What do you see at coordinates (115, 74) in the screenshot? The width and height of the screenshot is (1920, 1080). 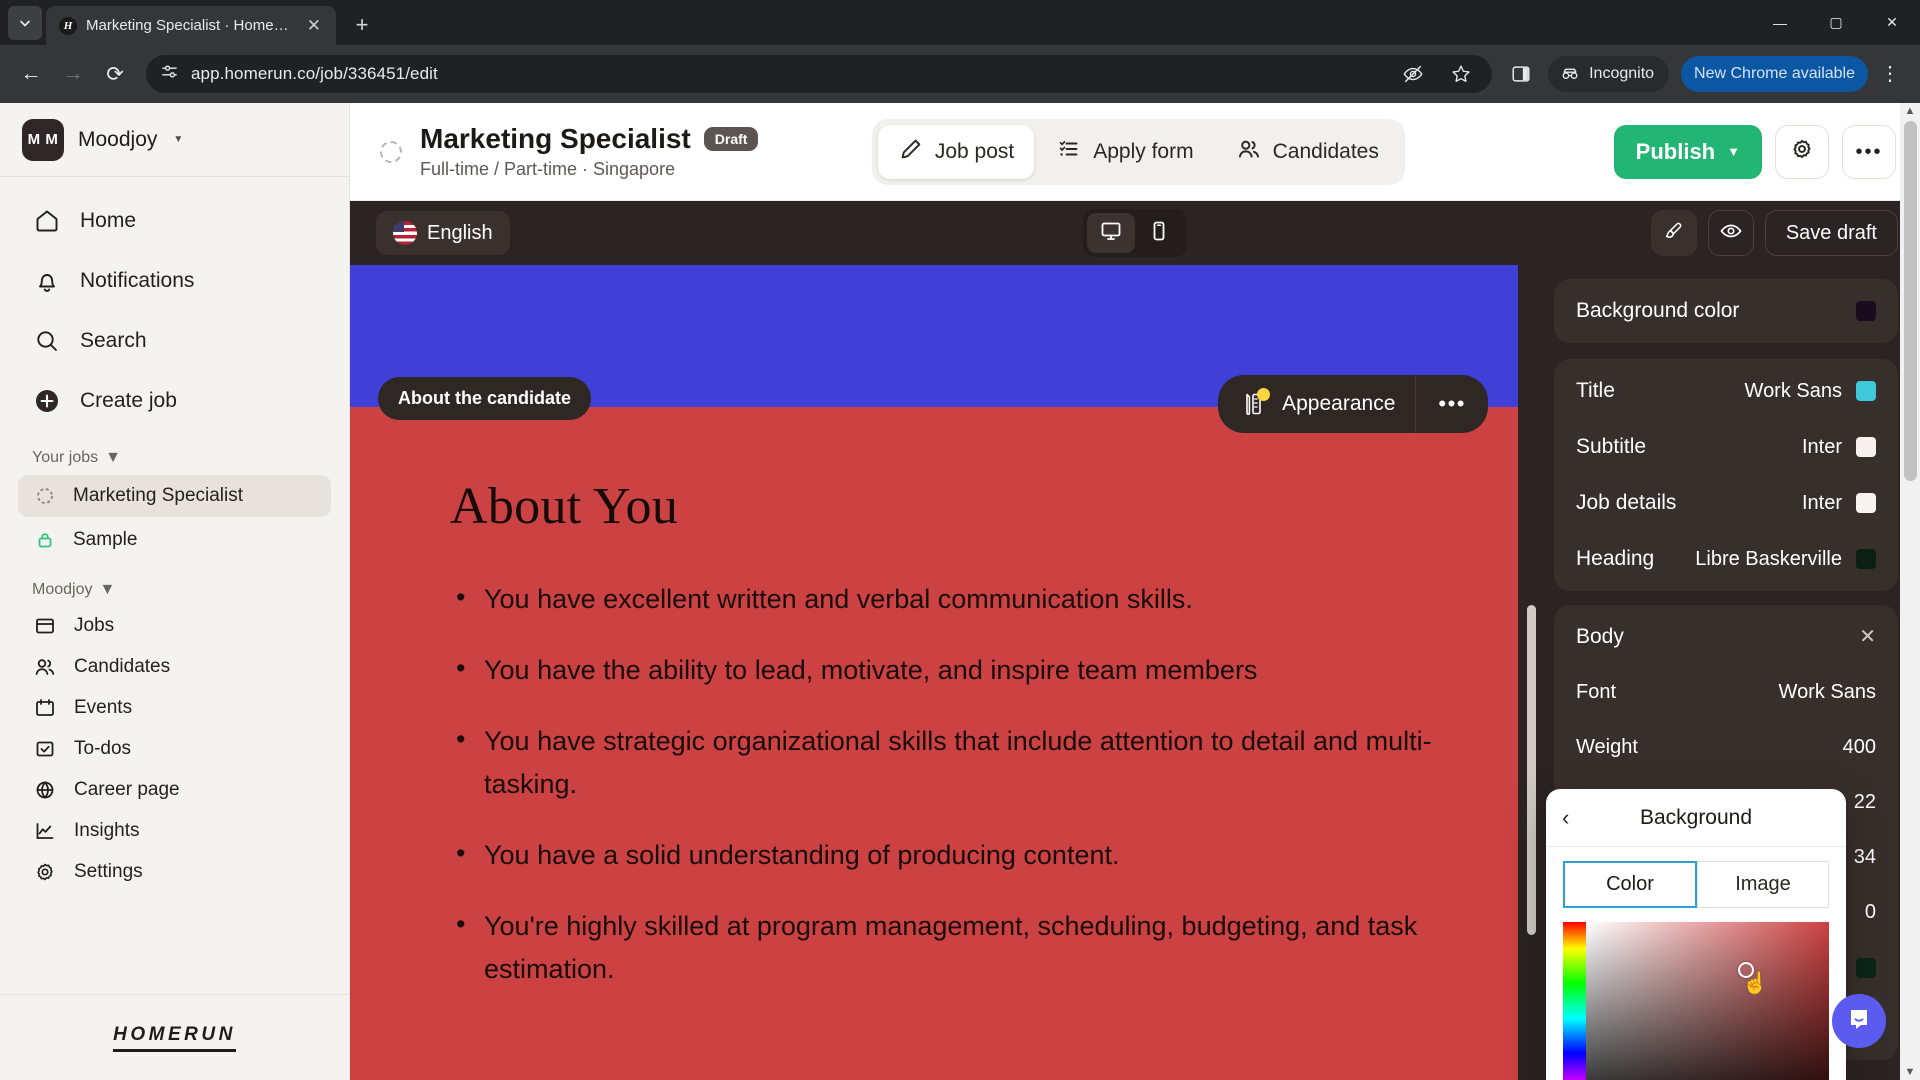 I see `reload-icon: ⟳` at bounding box center [115, 74].